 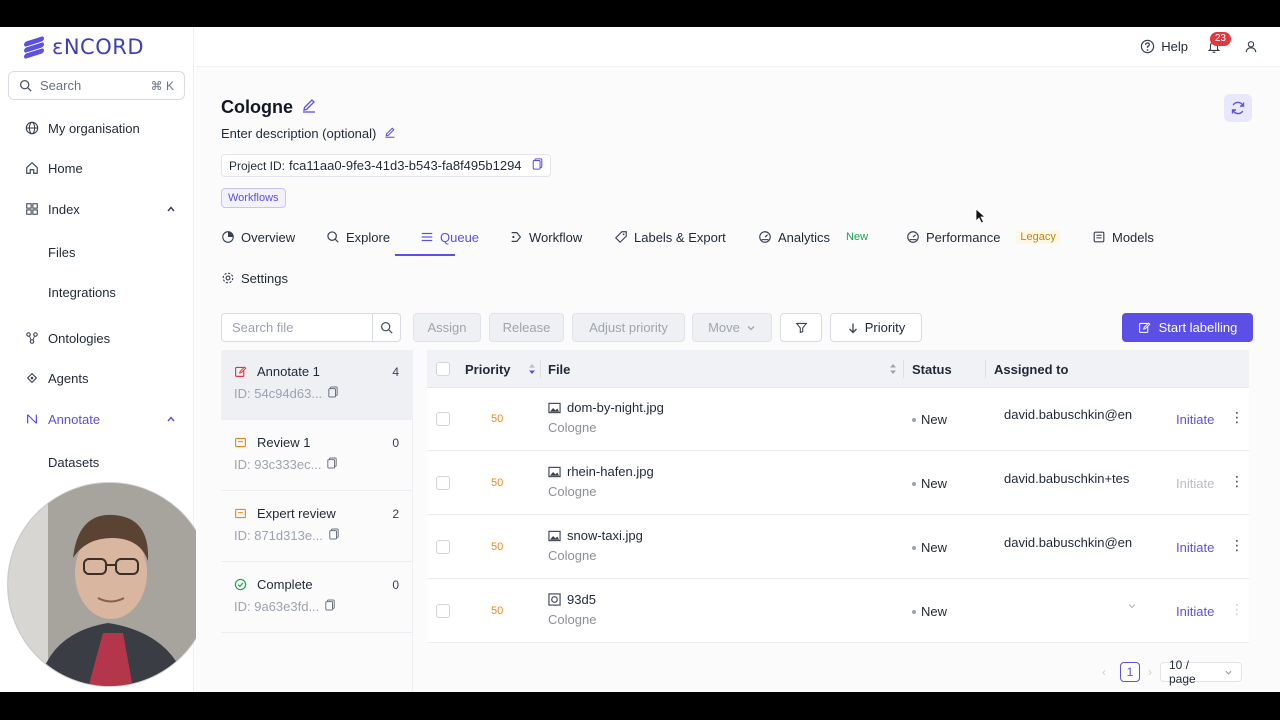 I want to click on tab-performance: Performance Legacy, so click(x=983, y=237).